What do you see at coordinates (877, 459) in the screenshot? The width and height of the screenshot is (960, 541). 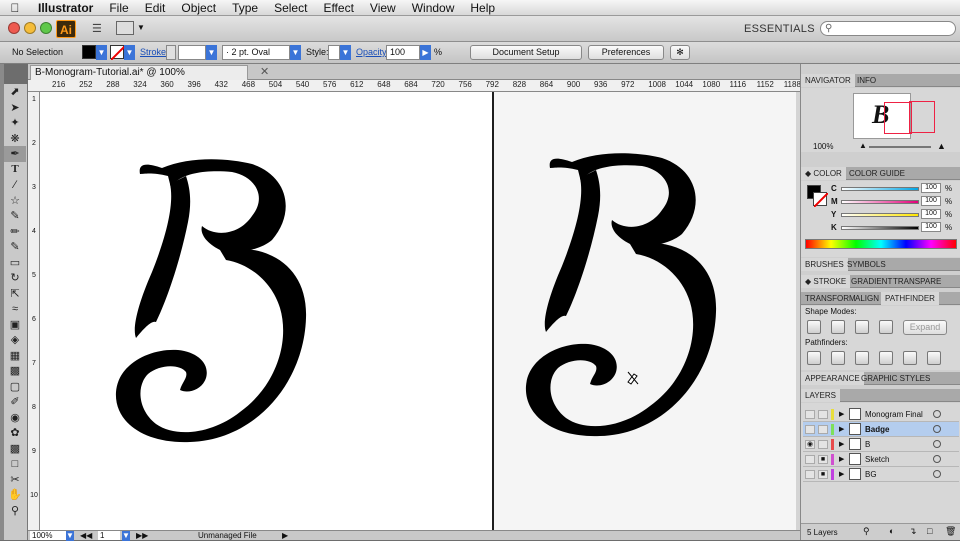 I see `layer-name: Sketch` at bounding box center [877, 459].